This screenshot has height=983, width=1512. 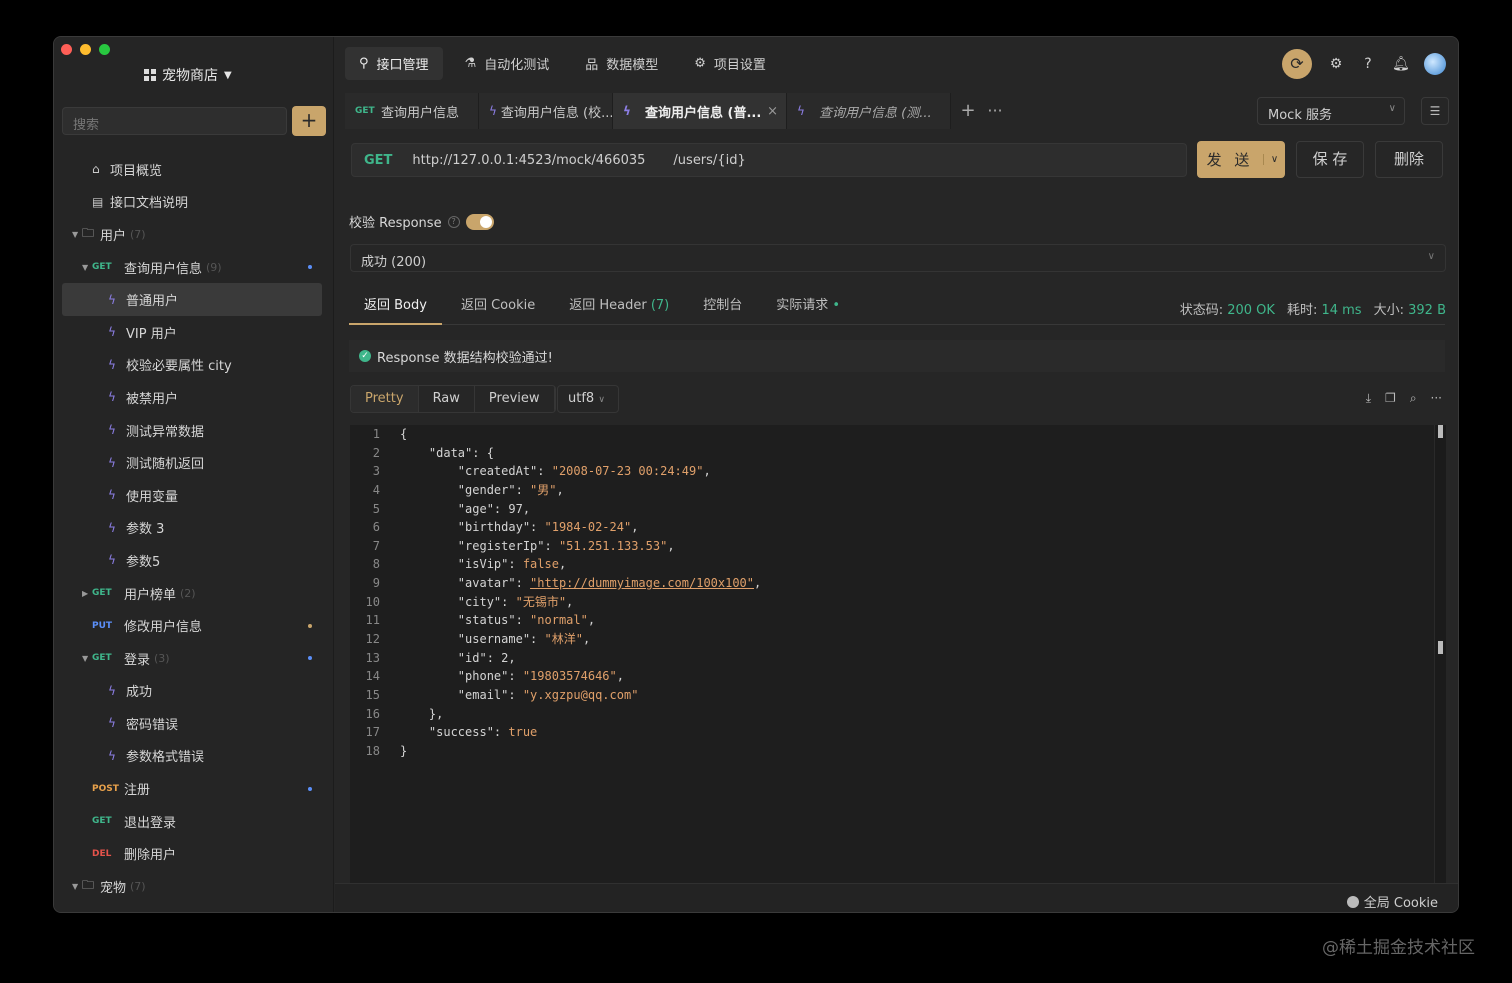 What do you see at coordinates (1436, 398) in the screenshot?
I see `more-icon: ···` at bounding box center [1436, 398].